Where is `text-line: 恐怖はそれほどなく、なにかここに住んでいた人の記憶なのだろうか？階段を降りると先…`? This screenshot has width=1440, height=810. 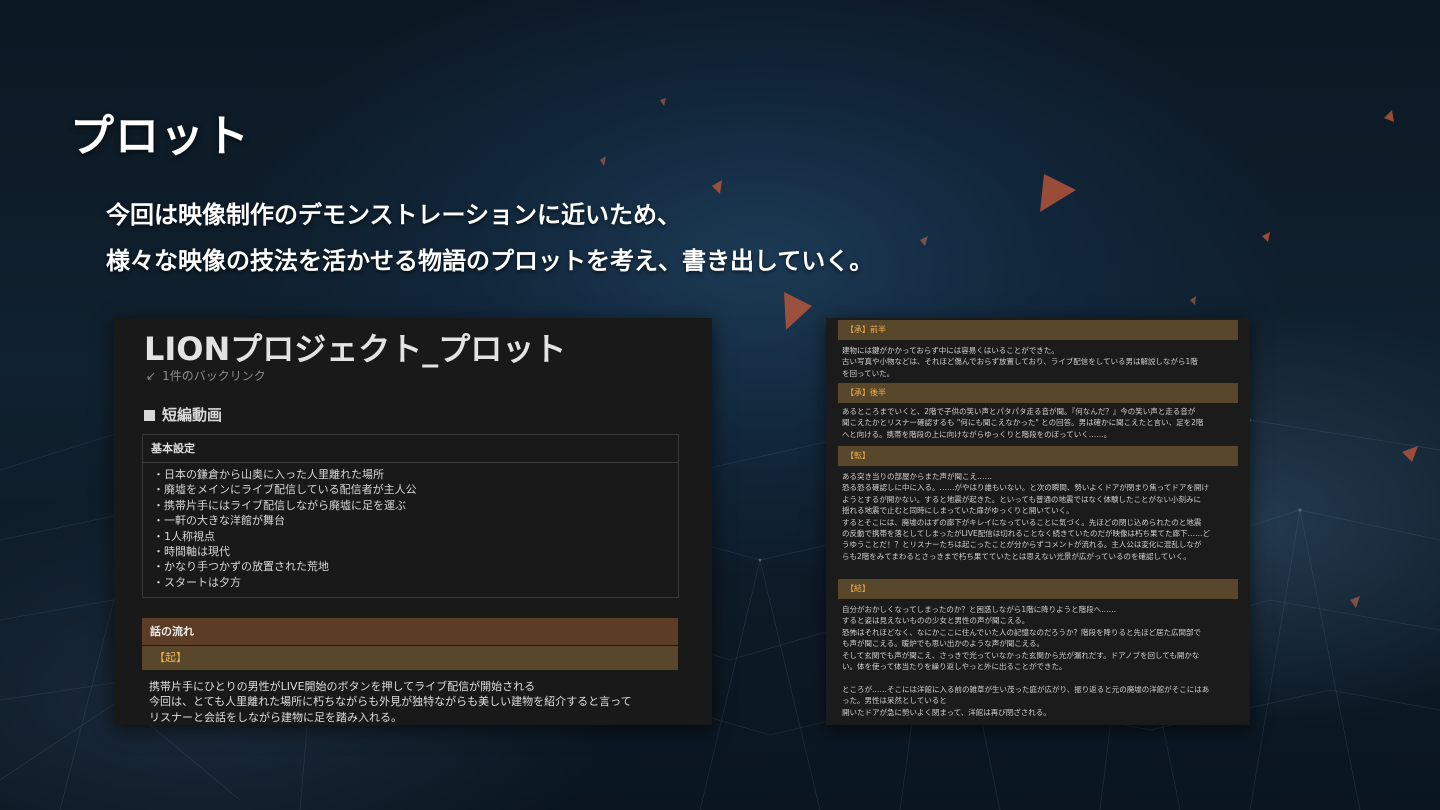 text-line: 恐怖はそれほどなく、なにかここに住んでいた人の記憶なのだろうか？階段を降りると先… is located at coordinates (1022, 632).